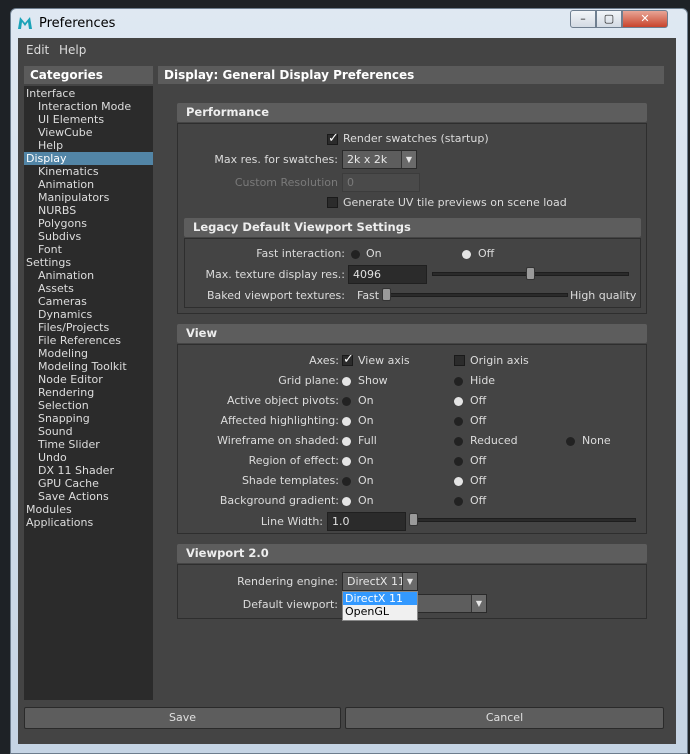 This screenshot has height=754, width=690. What do you see at coordinates (346, 421) in the screenshot?
I see `affected-highlighting-on-radio` at bounding box center [346, 421].